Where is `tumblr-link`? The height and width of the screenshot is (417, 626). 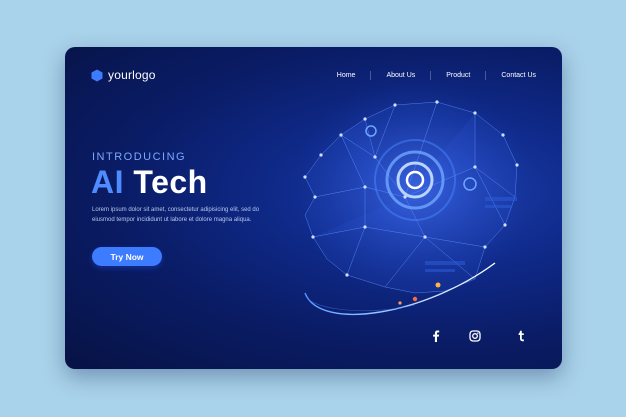 tumblr-link is located at coordinates (521, 336).